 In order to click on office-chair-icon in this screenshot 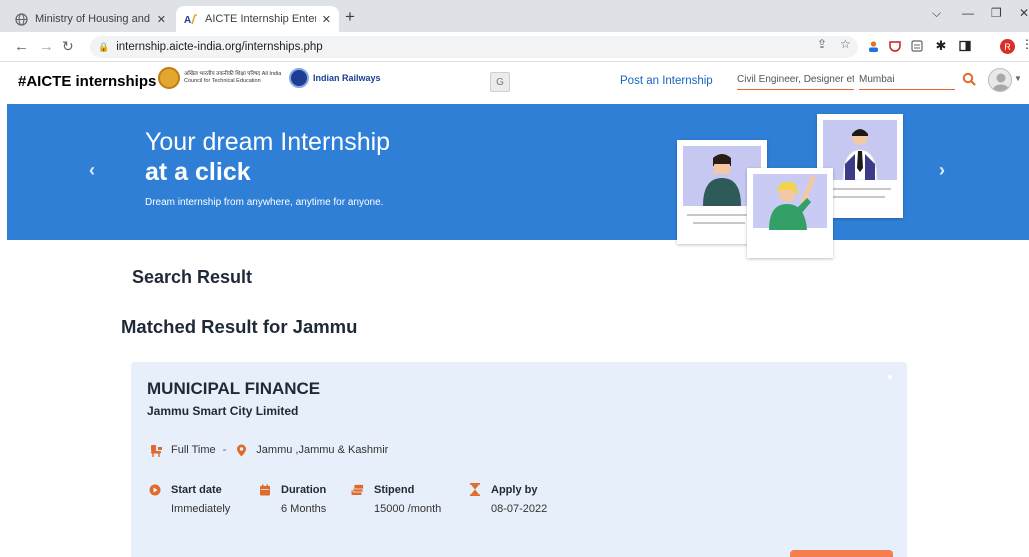, I will do `click(156, 450)`.